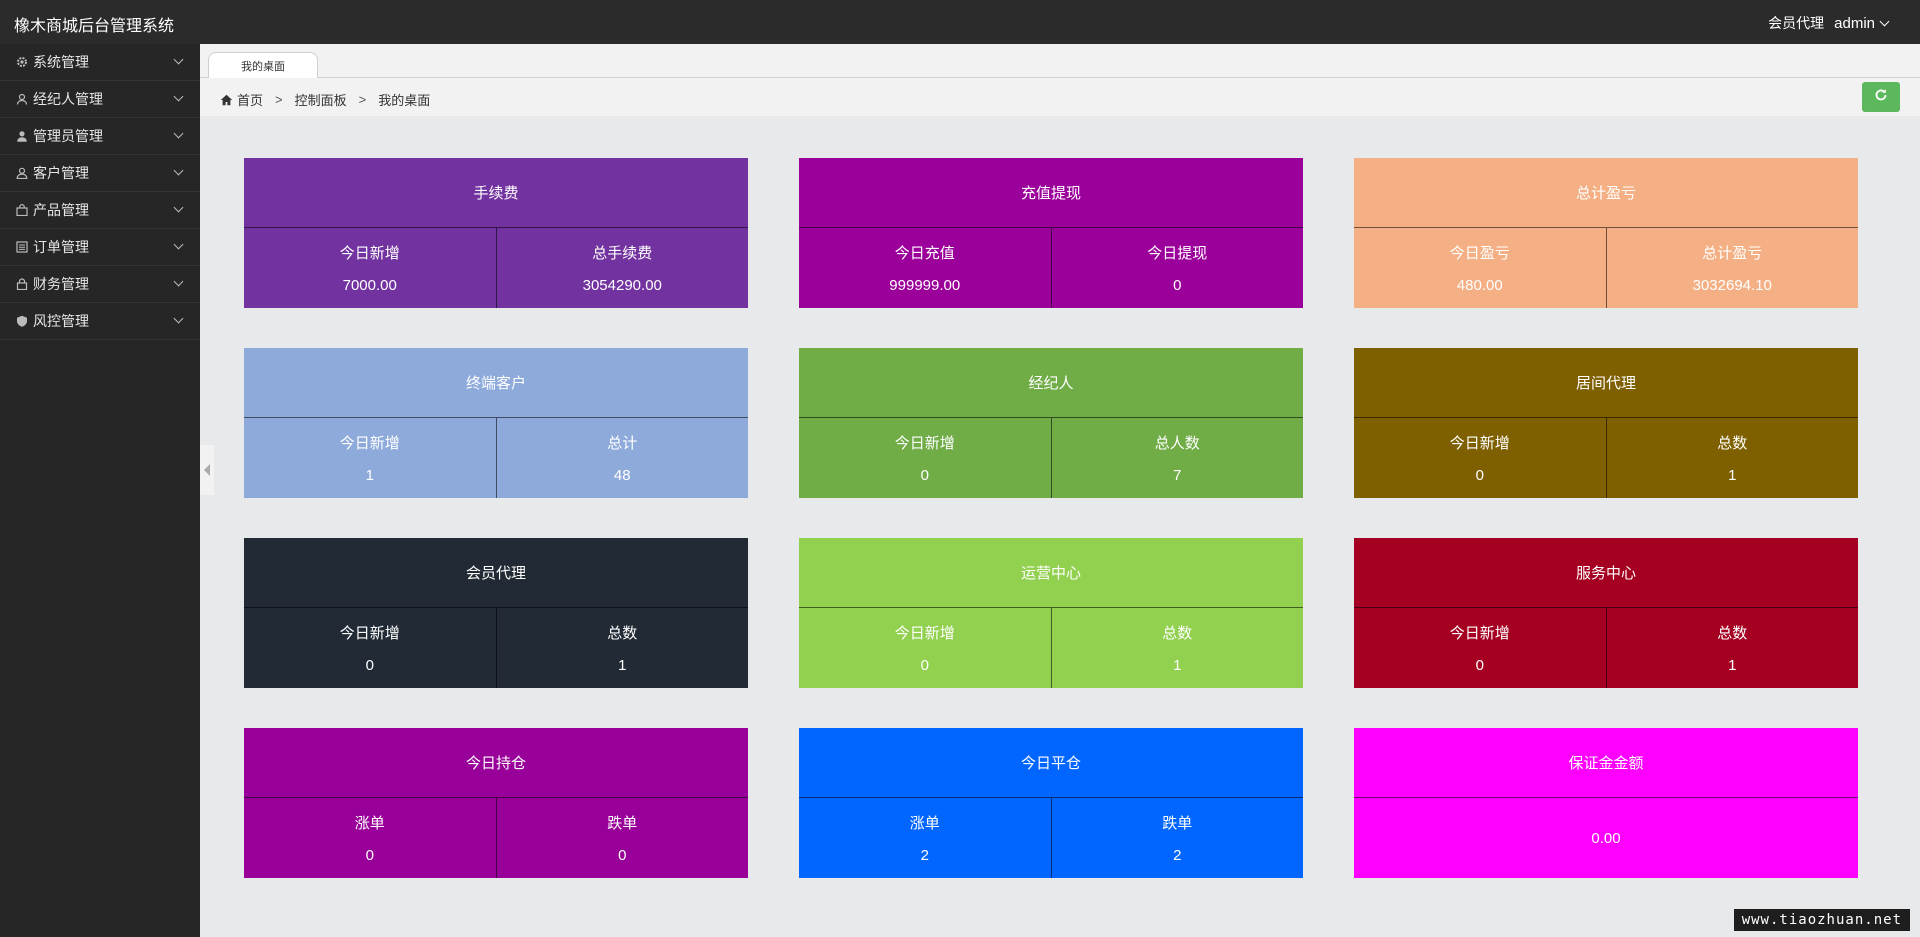 The image size is (1920, 937). I want to click on stat-cell: 今日新增 7000.00, so click(370, 268).